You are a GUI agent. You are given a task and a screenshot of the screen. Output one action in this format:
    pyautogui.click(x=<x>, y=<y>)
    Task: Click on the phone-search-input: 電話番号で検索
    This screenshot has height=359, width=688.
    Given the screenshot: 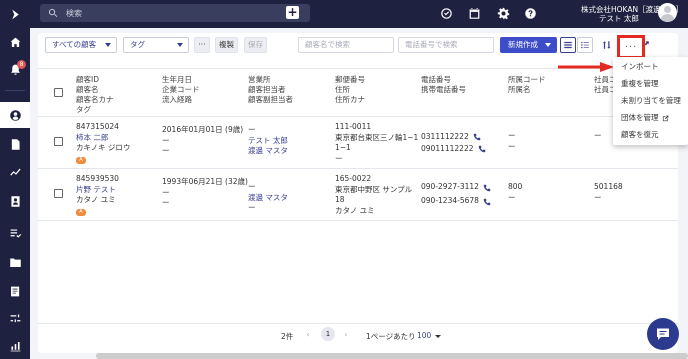 What is the action you would take?
    pyautogui.click(x=446, y=45)
    